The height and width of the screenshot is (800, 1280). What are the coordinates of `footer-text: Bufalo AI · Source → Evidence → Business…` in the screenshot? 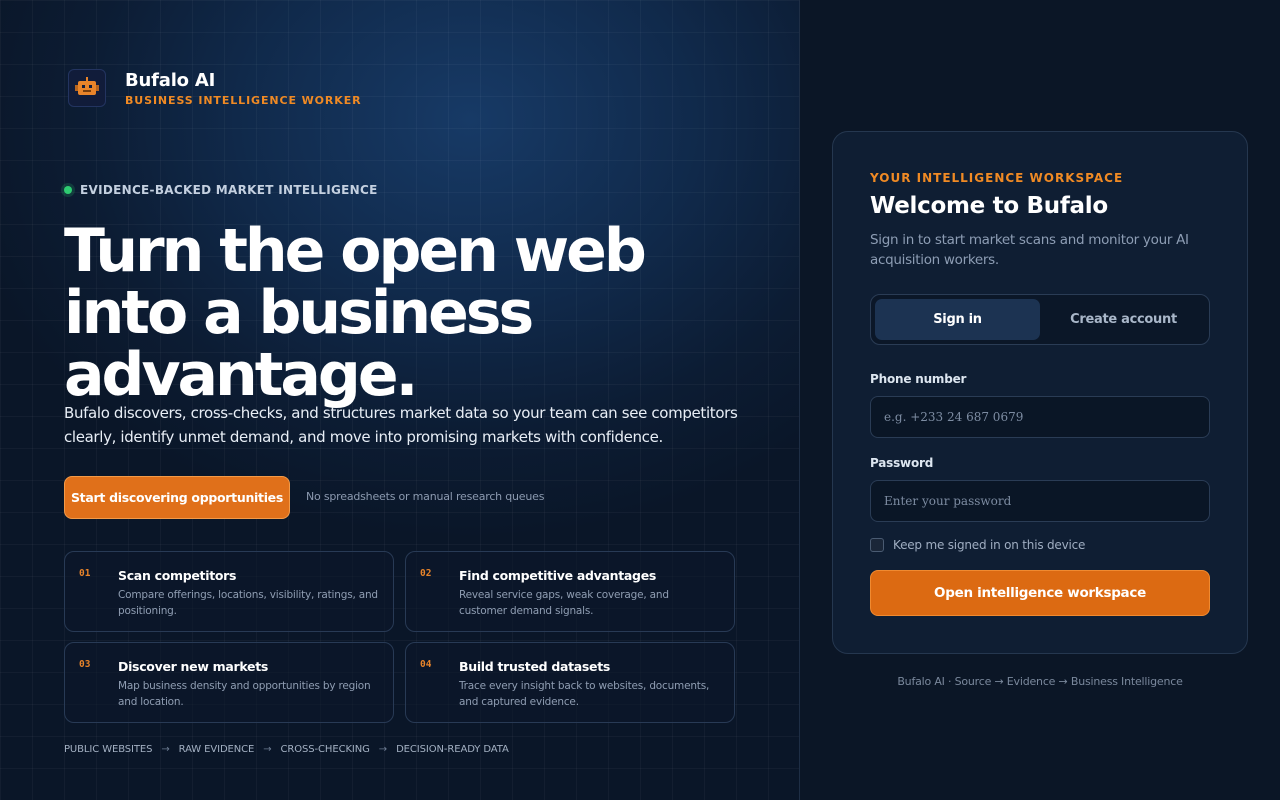 It's located at (1040, 681).